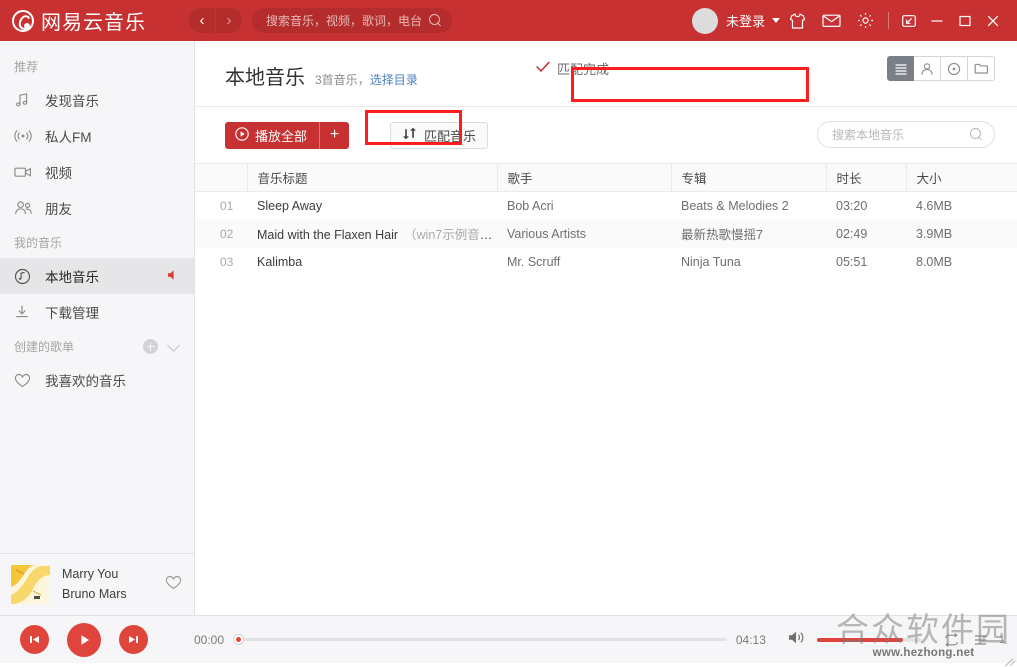 The width and height of the screenshot is (1017, 667). I want to click on now-playing-card: Marry You Bruno Mars, so click(97, 584).